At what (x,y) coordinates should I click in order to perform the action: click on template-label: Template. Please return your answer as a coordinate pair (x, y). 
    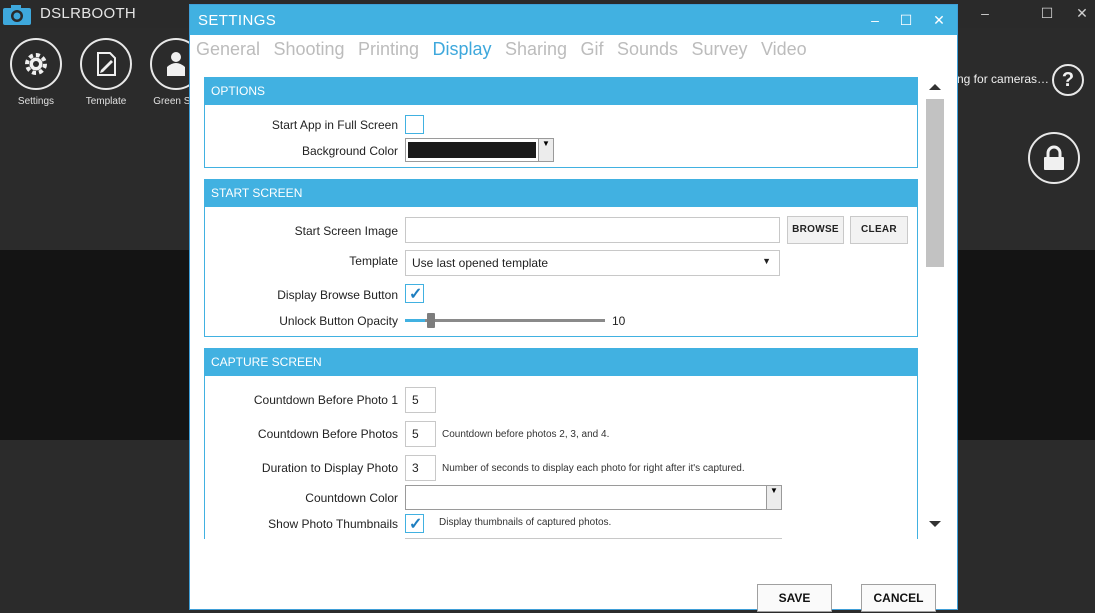
    Looking at the image, I should click on (373, 261).